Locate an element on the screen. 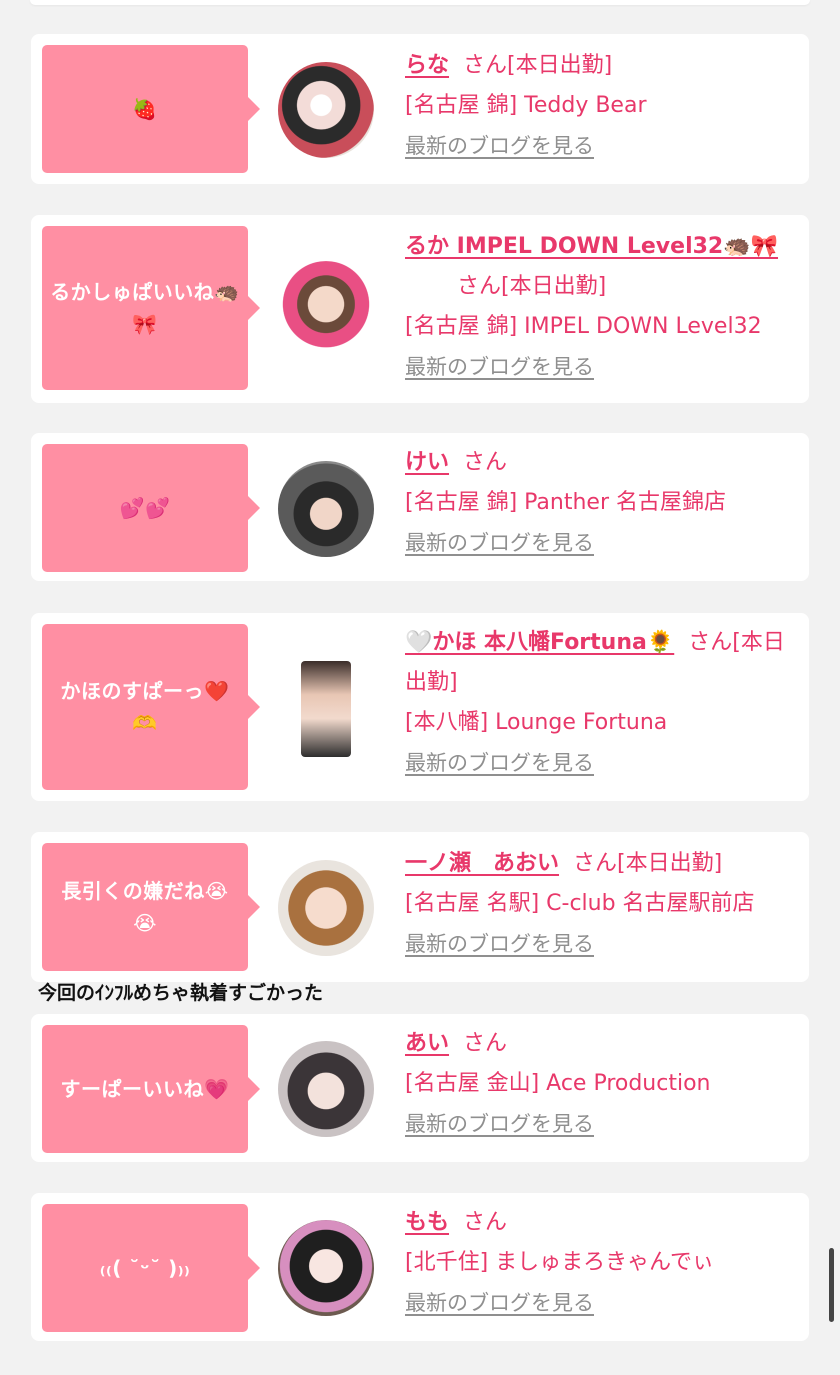 The width and height of the screenshot is (840, 1375). comment-bubble: かほのすぱーっ❤️🫶 is located at coordinates (151, 707).